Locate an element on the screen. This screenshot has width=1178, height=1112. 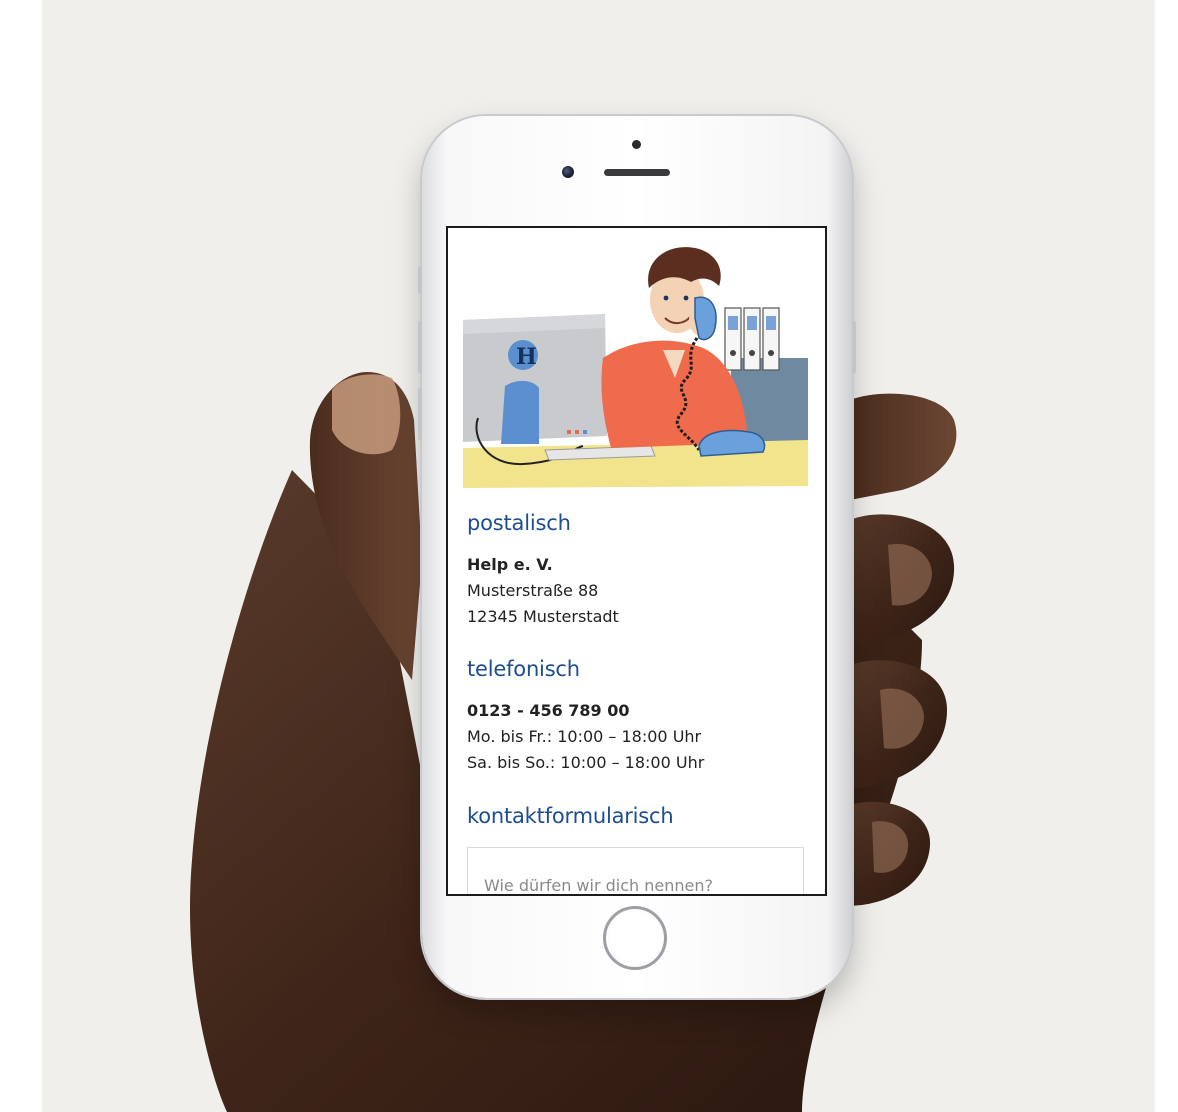
earpiece-speaker is located at coordinates (637, 172).